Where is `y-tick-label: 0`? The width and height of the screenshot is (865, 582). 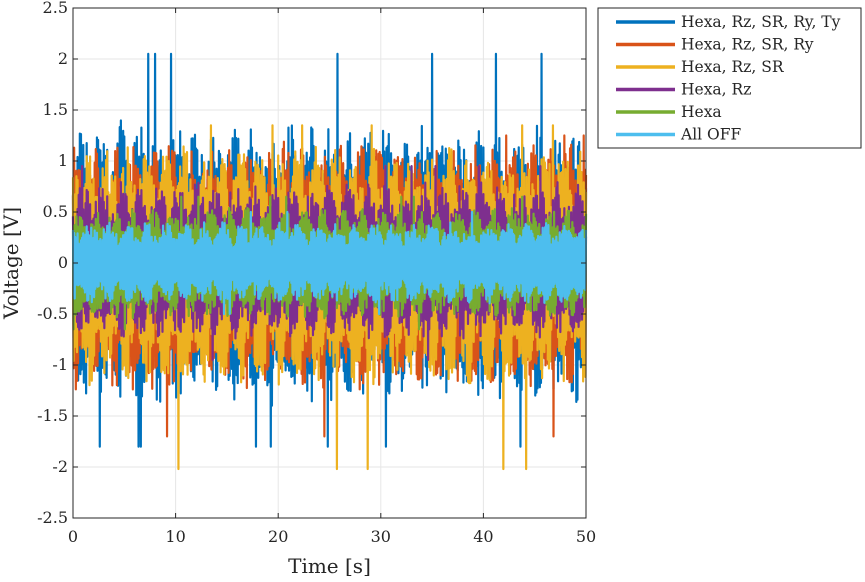 y-tick-label: 0 is located at coordinates (63, 262).